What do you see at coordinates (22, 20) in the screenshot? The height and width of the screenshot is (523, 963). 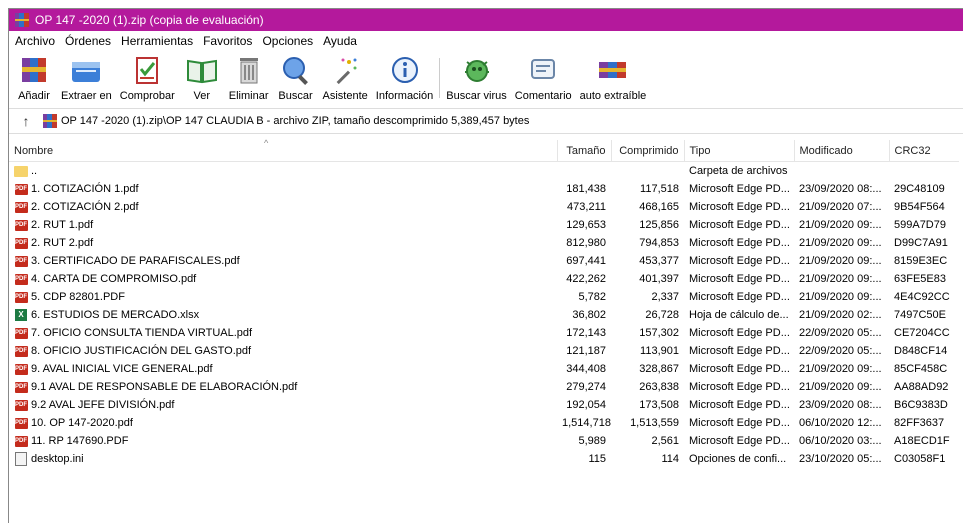 I see `winrar-icon` at bounding box center [22, 20].